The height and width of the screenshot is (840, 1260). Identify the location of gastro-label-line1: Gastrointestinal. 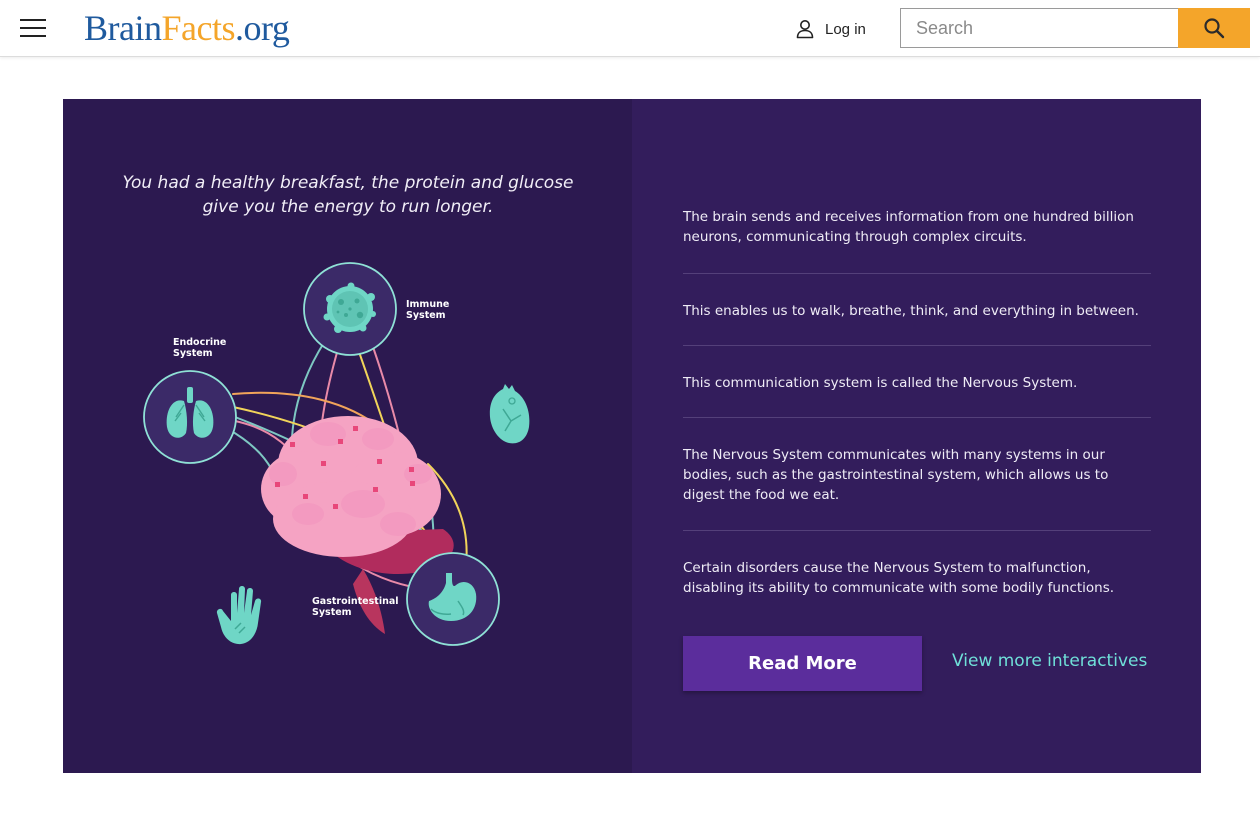
(355, 601).